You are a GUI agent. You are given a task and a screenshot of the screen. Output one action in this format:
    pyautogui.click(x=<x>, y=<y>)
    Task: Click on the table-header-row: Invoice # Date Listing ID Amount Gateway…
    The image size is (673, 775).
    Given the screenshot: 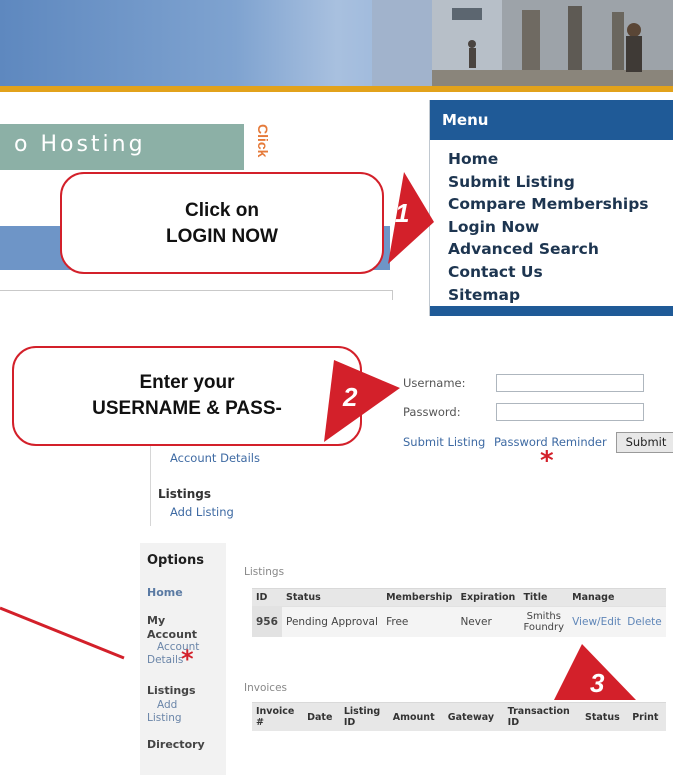 What is the action you would take?
    pyautogui.click(x=459, y=716)
    